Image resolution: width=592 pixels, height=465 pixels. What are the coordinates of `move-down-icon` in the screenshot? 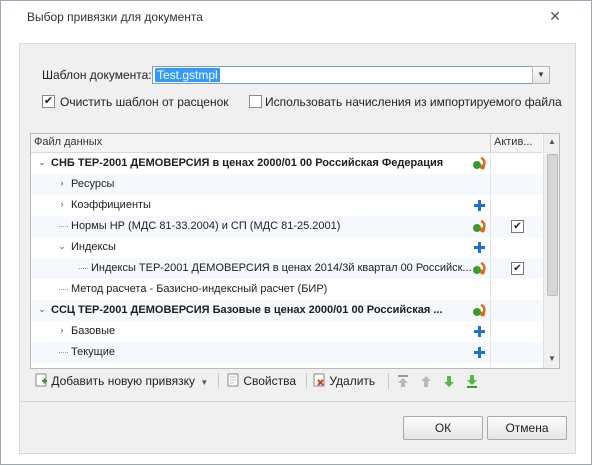 It's located at (449, 383).